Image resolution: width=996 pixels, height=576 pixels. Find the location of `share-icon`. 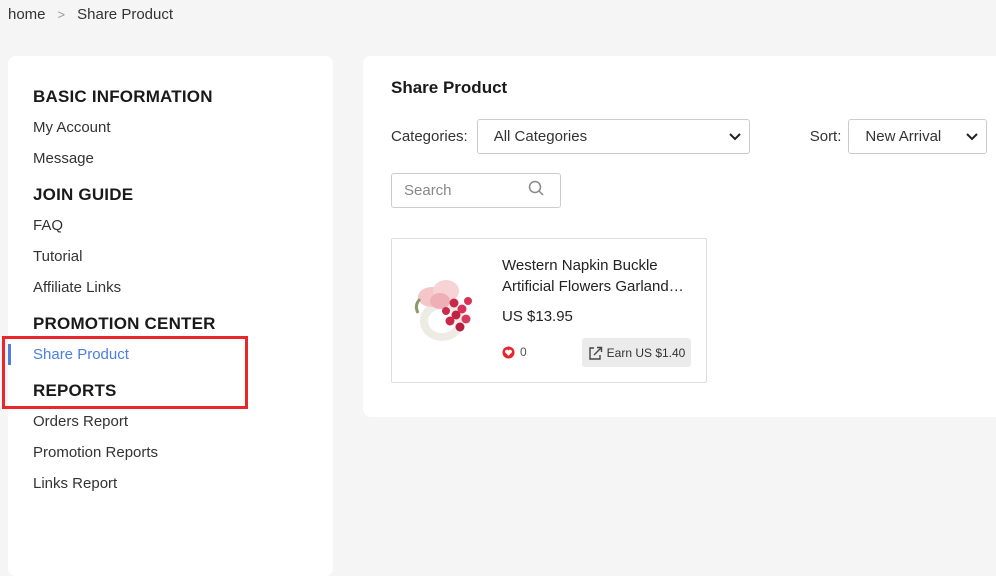

share-icon is located at coordinates (595, 353).